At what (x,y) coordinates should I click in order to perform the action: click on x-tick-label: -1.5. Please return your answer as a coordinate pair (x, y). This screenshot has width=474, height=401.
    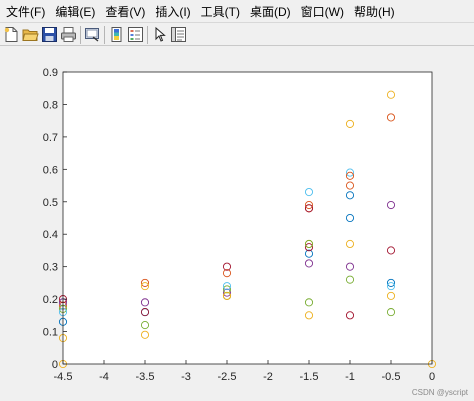
    Looking at the image, I should click on (309, 377).